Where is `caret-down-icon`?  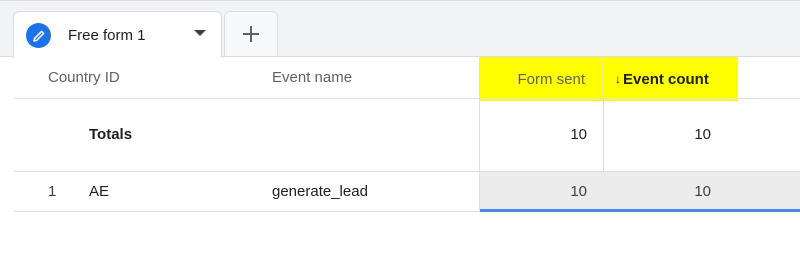
caret-down-icon is located at coordinates (200, 33).